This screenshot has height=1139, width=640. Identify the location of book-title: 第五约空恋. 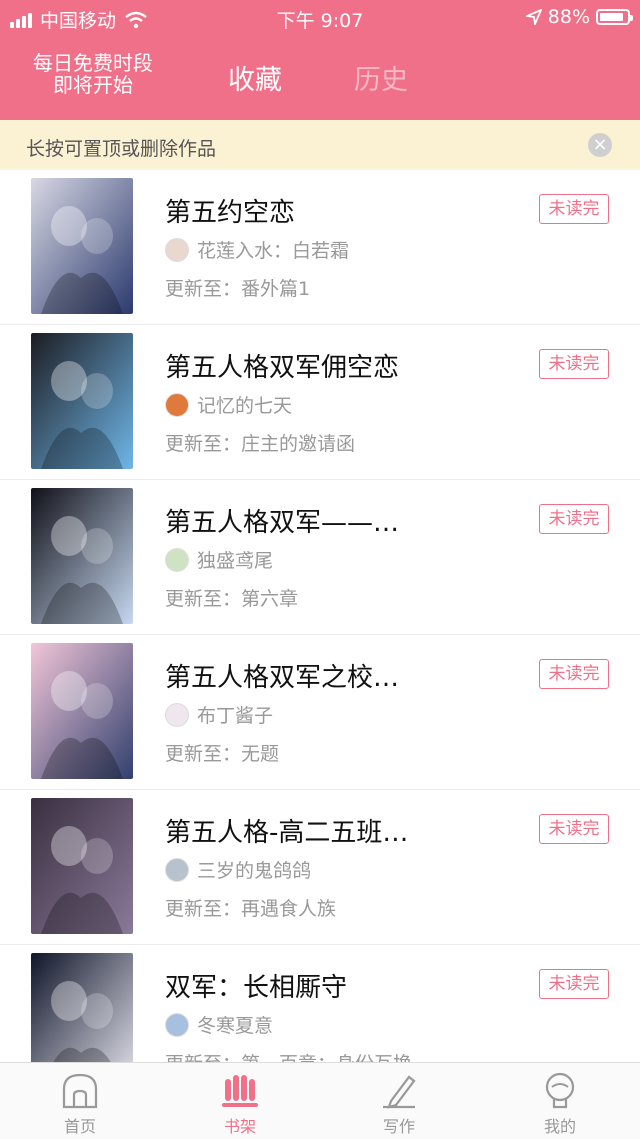
(230, 213).